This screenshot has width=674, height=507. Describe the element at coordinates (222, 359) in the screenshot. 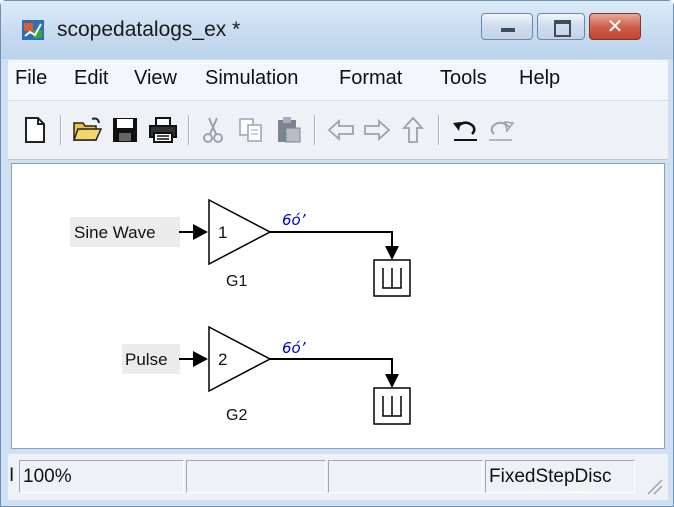

I see `gain-value-g2: 2` at that location.